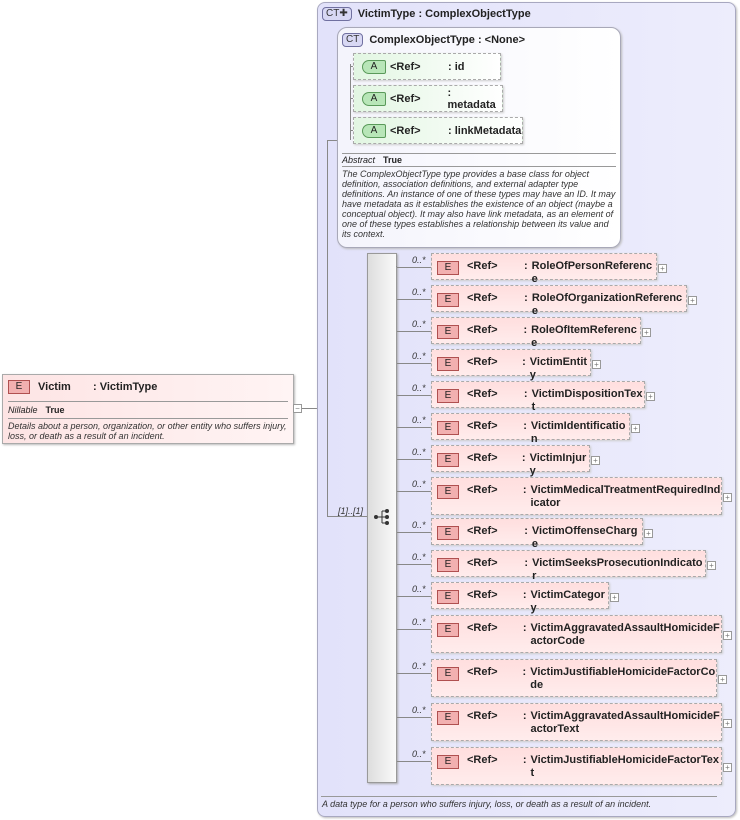 The width and height of the screenshot is (740, 820). What do you see at coordinates (359, 160) in the screenshot?
I see `abstract-label: Abstract` at bounding box center [359, 160].